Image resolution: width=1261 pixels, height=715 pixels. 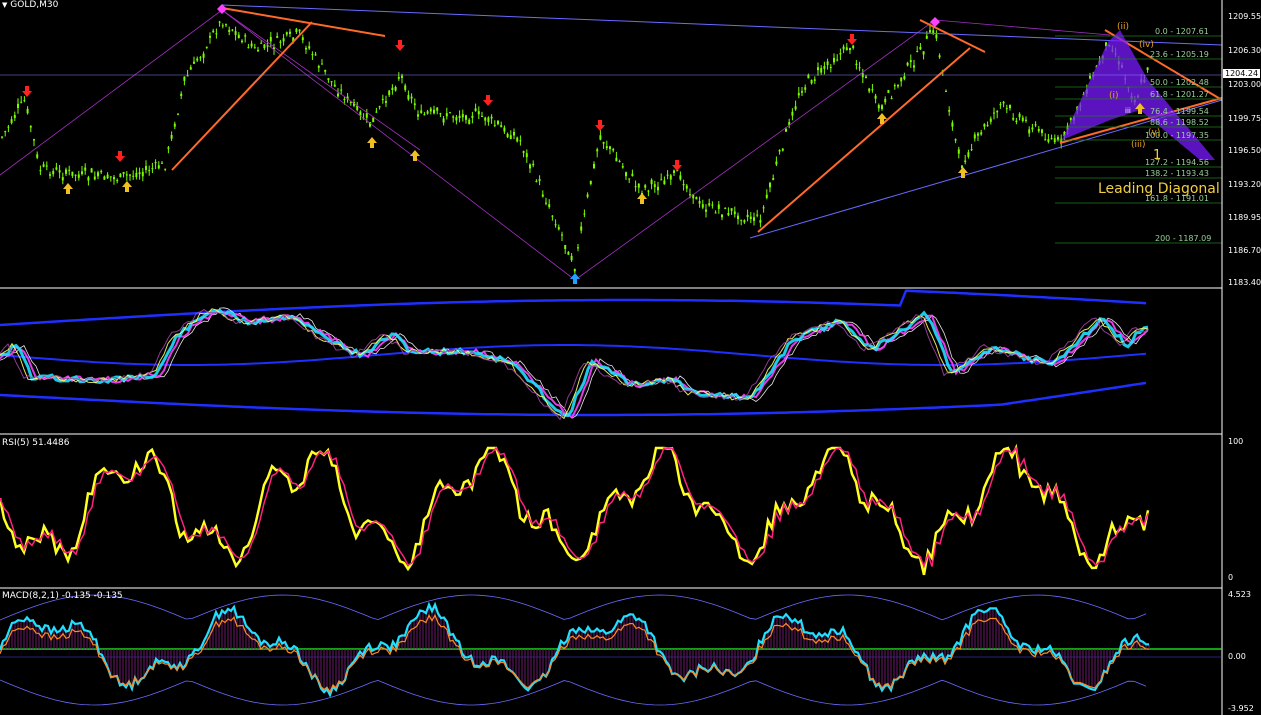 I want to click on wave-label-iii: (iii), so click(x=1138, y=145).